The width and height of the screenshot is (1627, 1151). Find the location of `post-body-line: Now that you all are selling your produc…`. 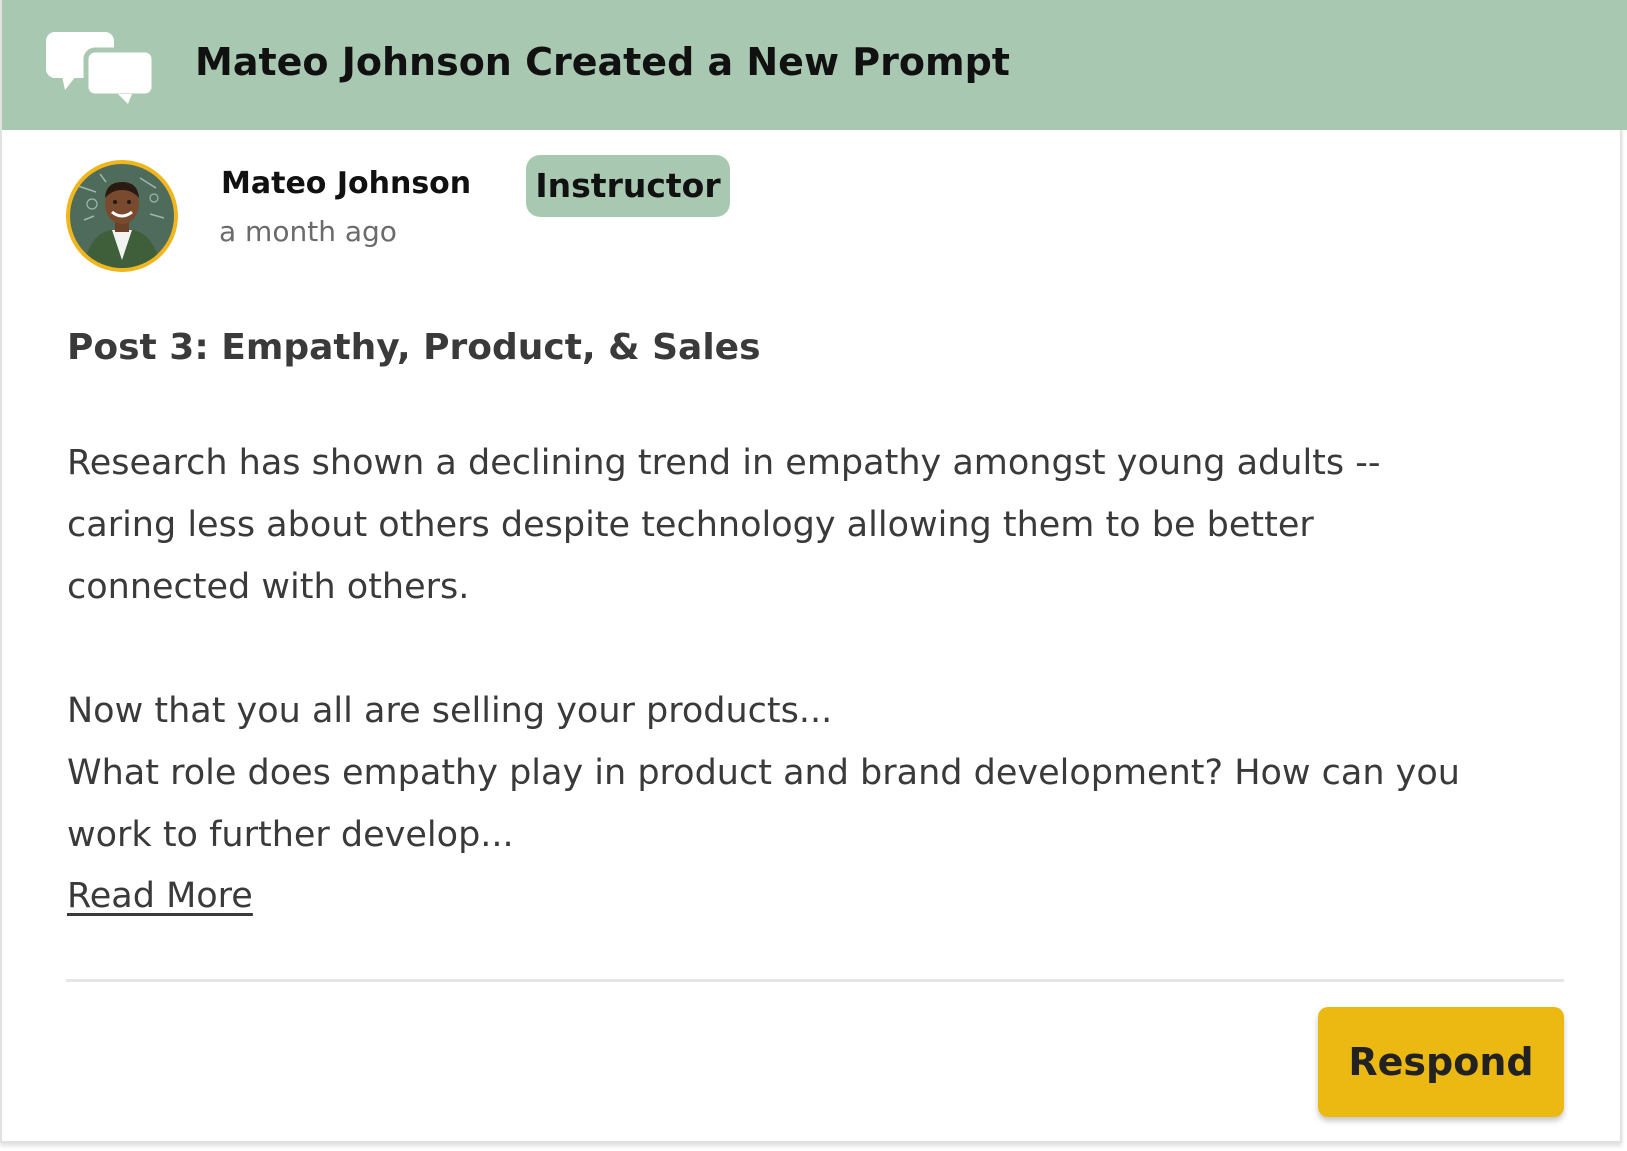

post-body-line: Now that you all are selling your produc… is located at coordinates (450, 711).